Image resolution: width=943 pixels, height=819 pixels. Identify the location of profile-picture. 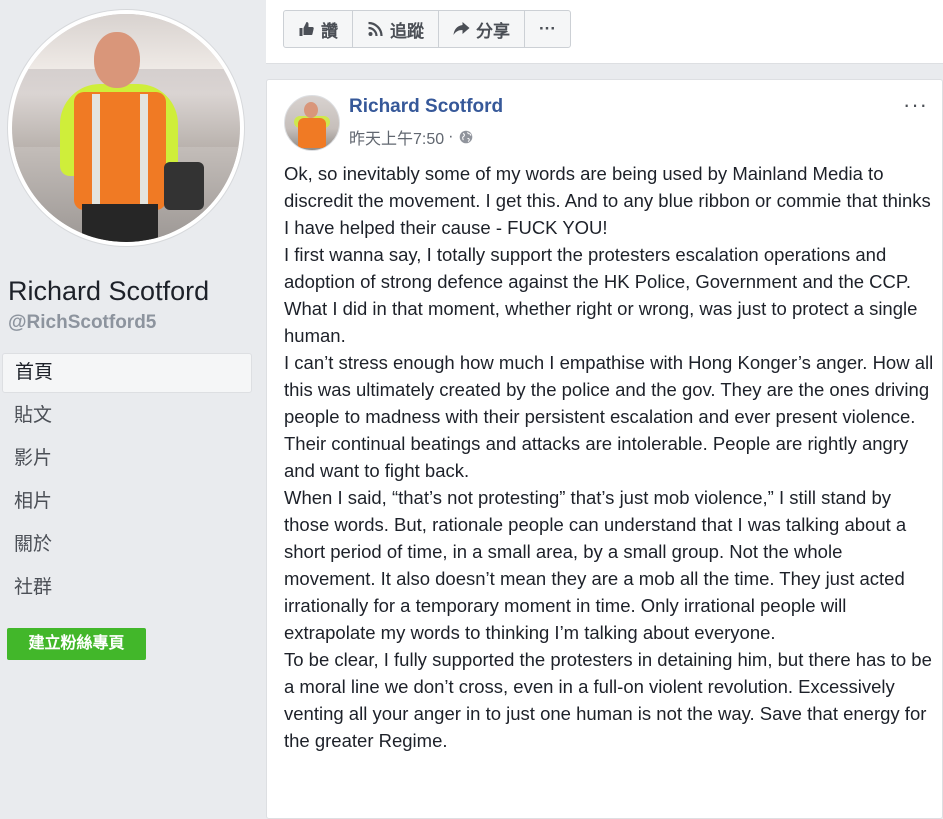
(126, 128).